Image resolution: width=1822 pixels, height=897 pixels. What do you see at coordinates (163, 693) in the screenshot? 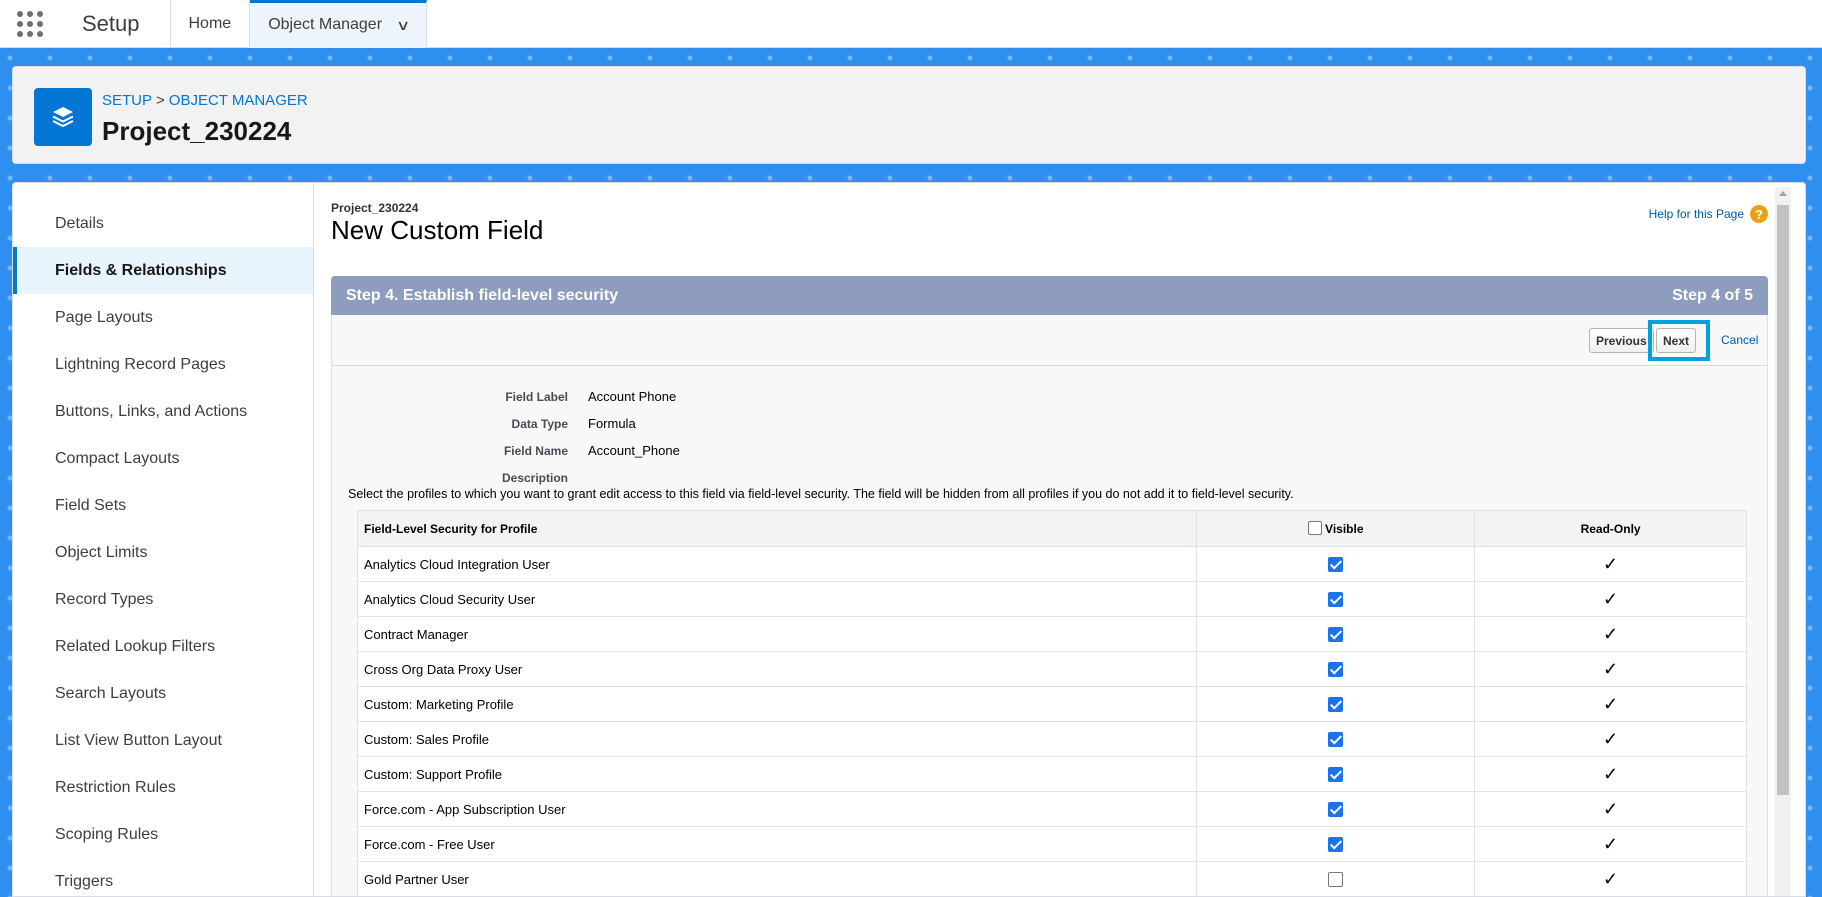
I see `sidebar-item-search-layouts: Search Layouts` at bounding box center [163, 693].